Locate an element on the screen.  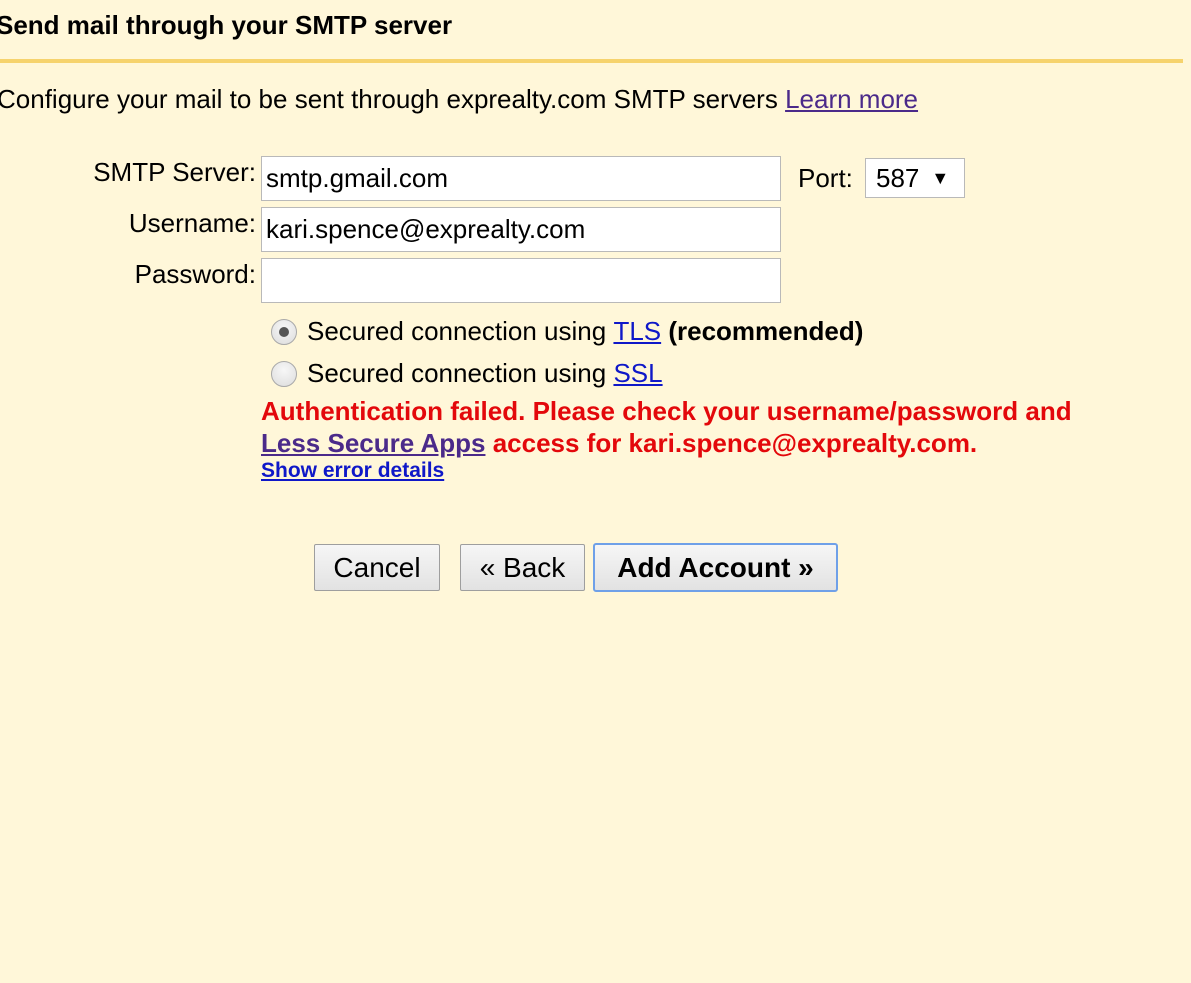
ssl-option: Secured connection using SSL is located at coordinates (467, 373).